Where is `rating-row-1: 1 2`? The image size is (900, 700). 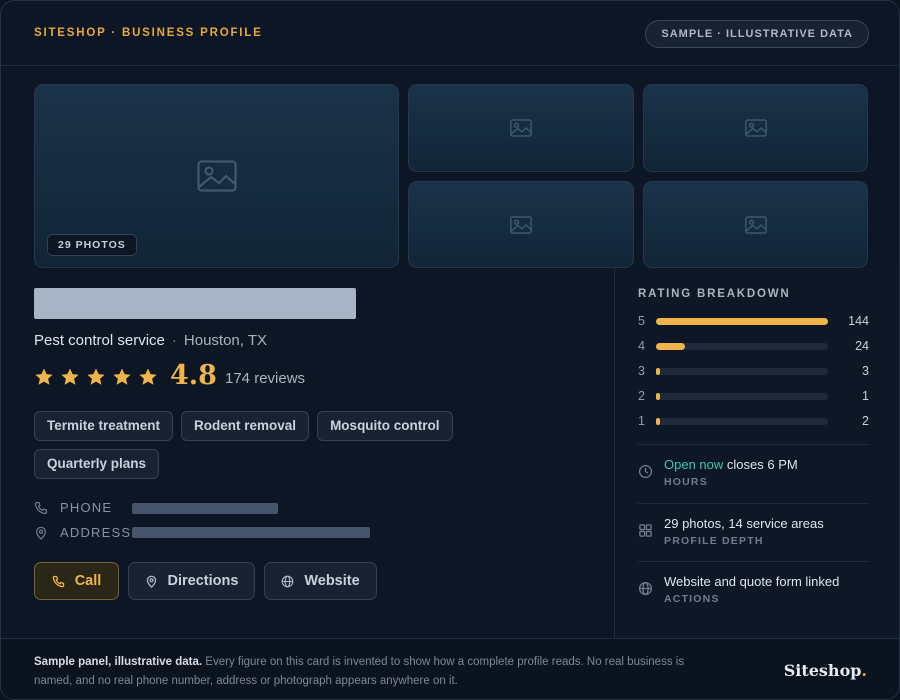
rating-row-1: 1 2 is located at coordinates (753, 421).